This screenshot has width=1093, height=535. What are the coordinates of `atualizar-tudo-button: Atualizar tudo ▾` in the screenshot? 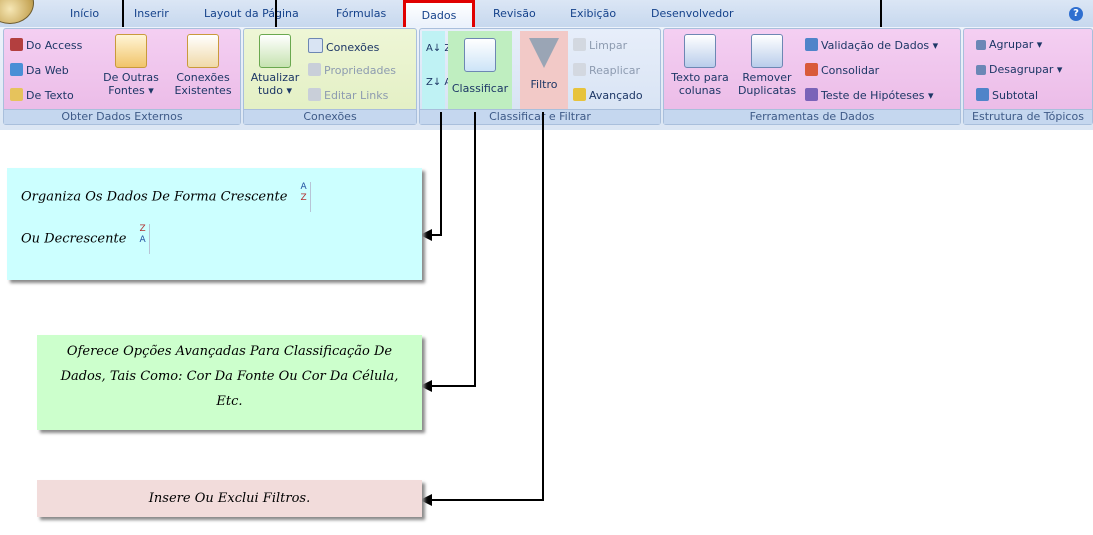 It's located at (275, 65).